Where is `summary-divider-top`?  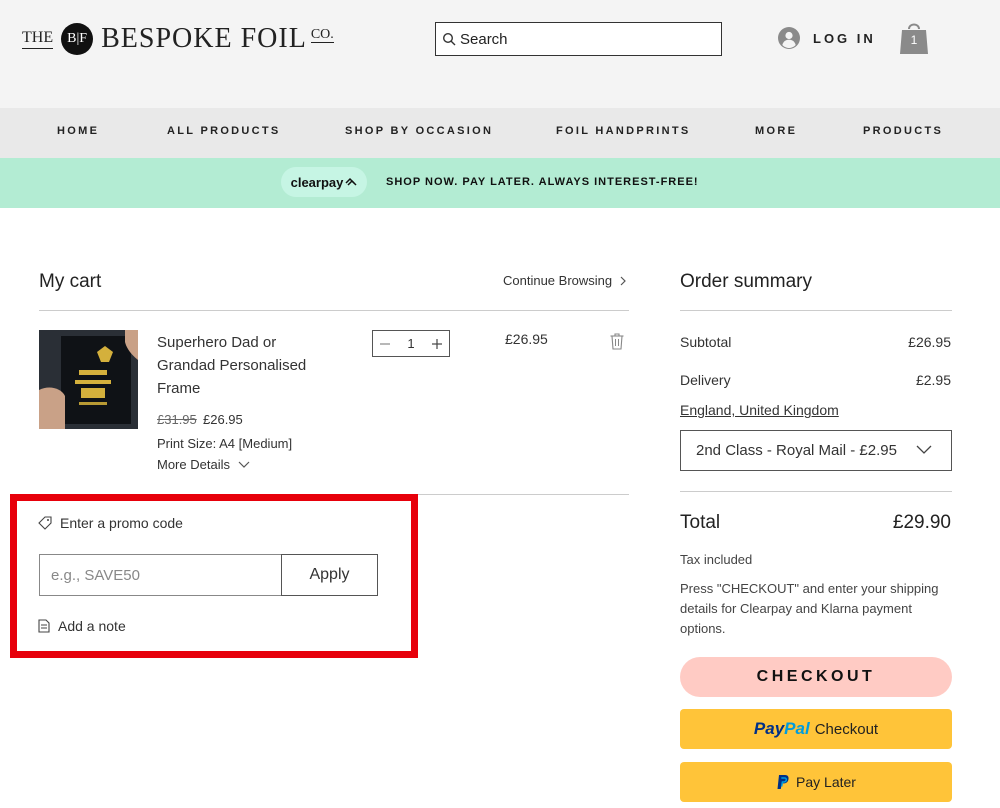
summary-divider-top is located at coordinates (816, 310).